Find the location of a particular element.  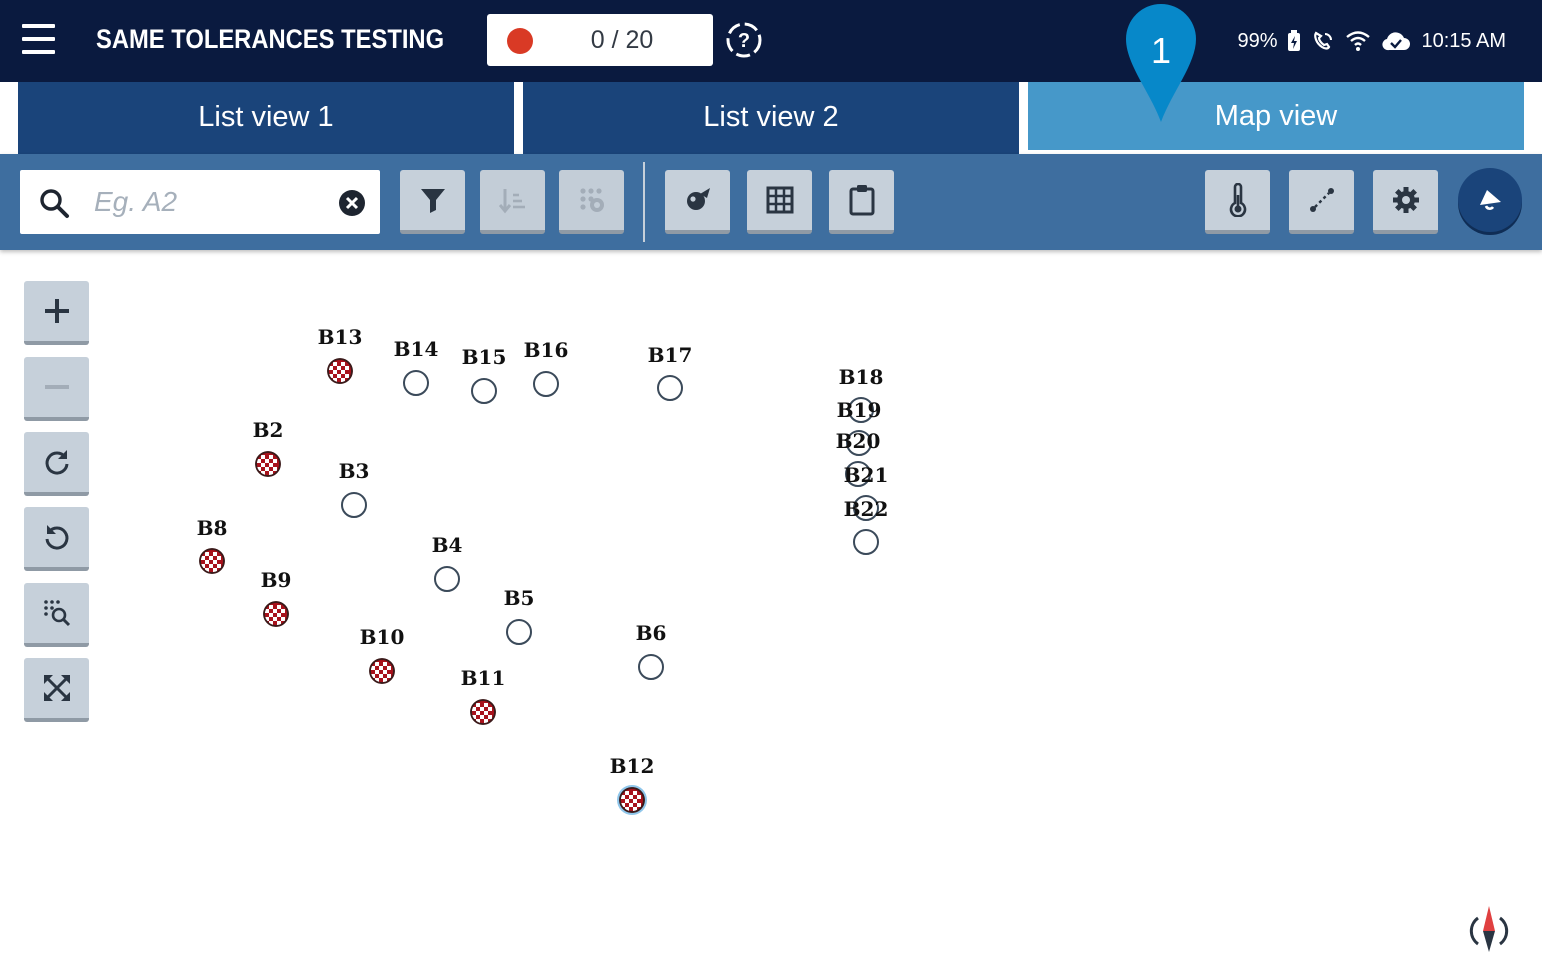

clipboard-icon is located at coordinates (861, 200).